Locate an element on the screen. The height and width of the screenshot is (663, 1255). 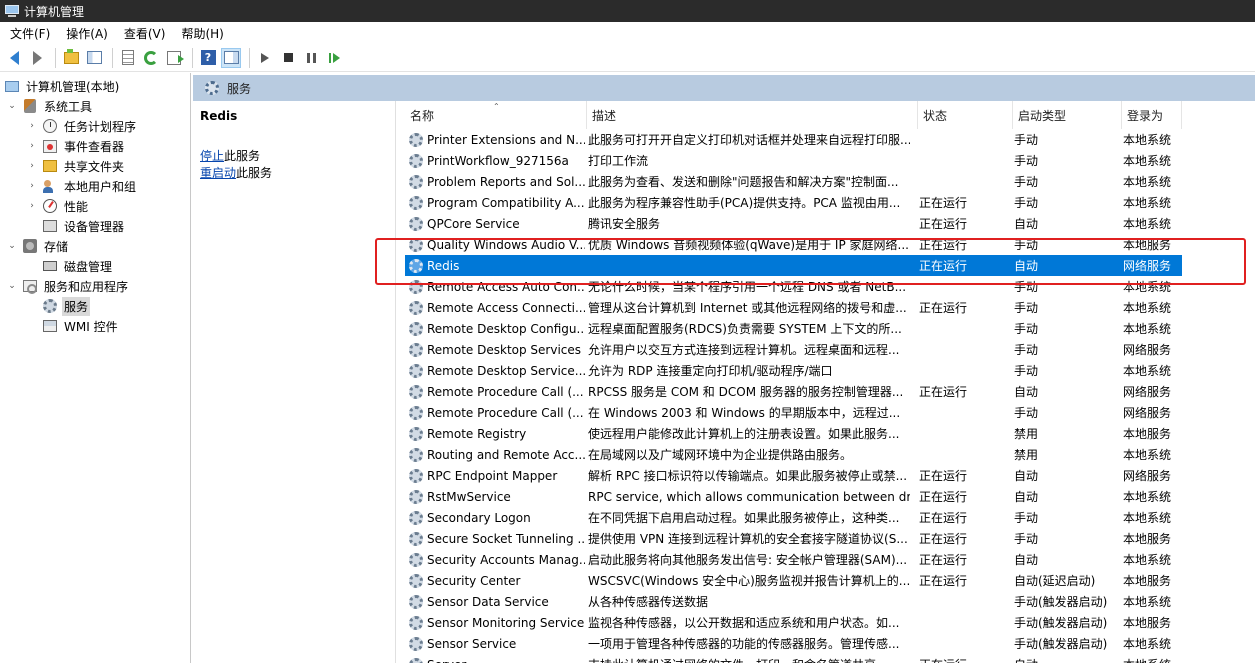
refresh-icon is located at coordinates (151, 57).